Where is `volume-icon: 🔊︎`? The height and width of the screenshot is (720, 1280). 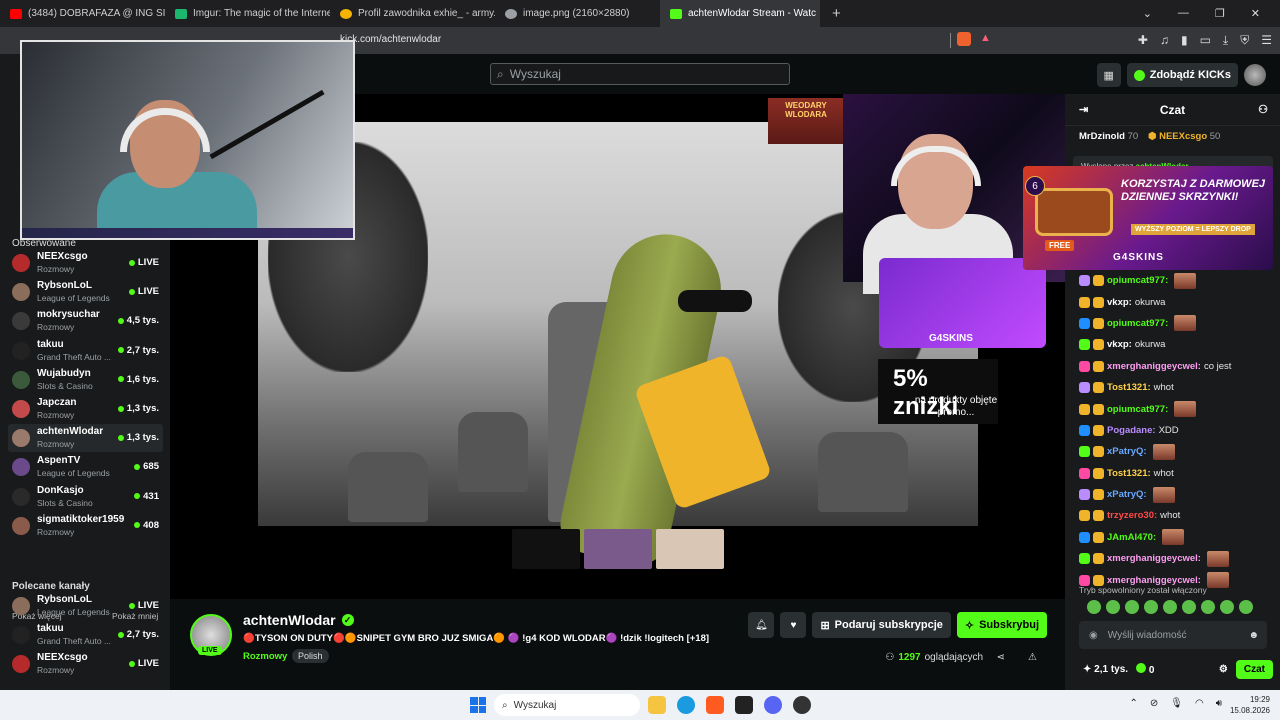
volume-icon: 🔊︎ is located at coordinates (1219, 703).